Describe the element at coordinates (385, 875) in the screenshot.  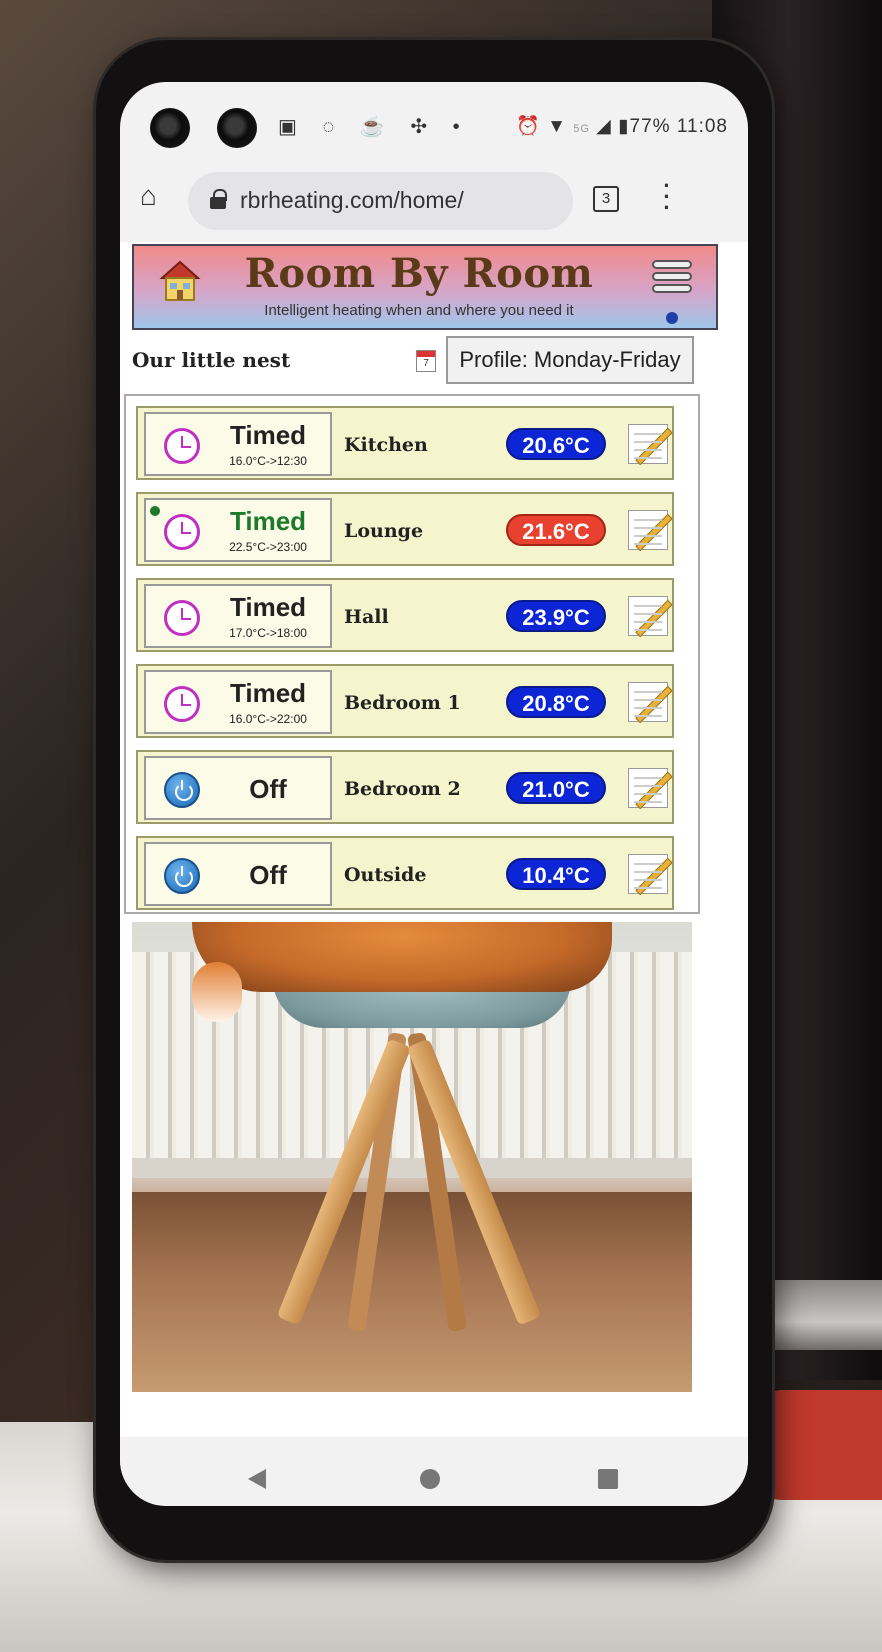
I see `room-name: Outside` at that location.